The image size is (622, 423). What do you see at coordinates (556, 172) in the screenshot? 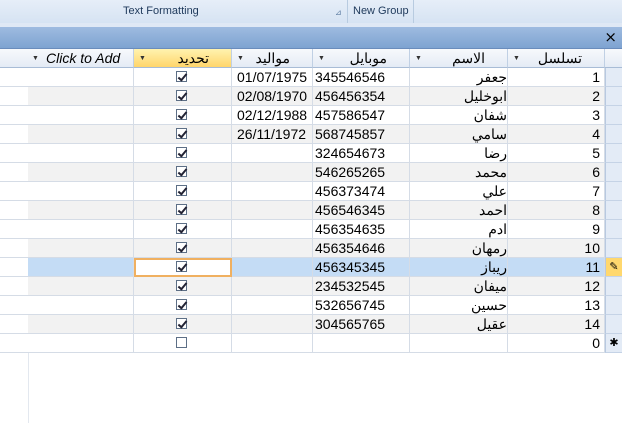
I see `seq-cell: 6` at bounding box center [556, 172].